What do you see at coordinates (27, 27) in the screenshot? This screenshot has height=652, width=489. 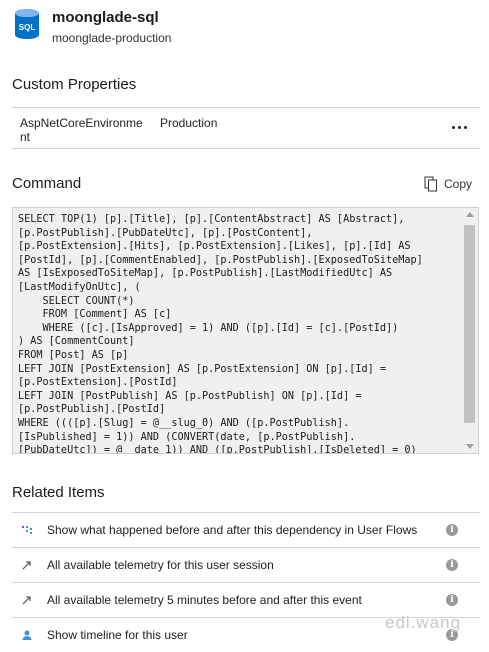 I see `sql-icon-label: SQL` at bounding box center [27, 27].